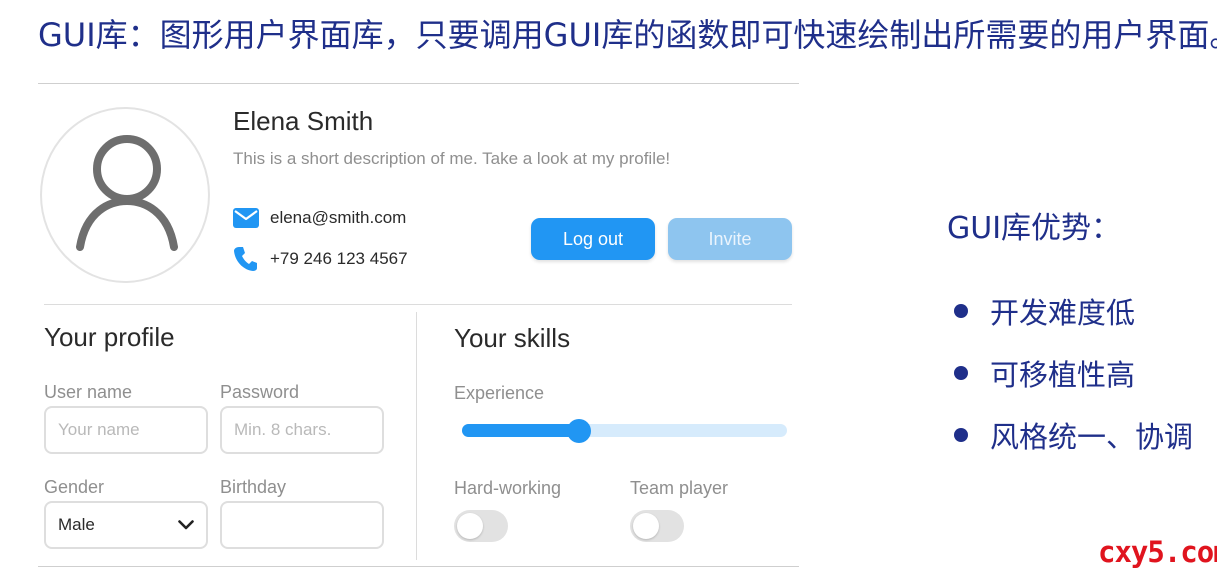 Image resolution: width=1217 pixels, height=575 pixels. What do you see at coordinates (520, 430) in the screenshot?
I see `experience-slider-fill` at bounding box center [520, 430].